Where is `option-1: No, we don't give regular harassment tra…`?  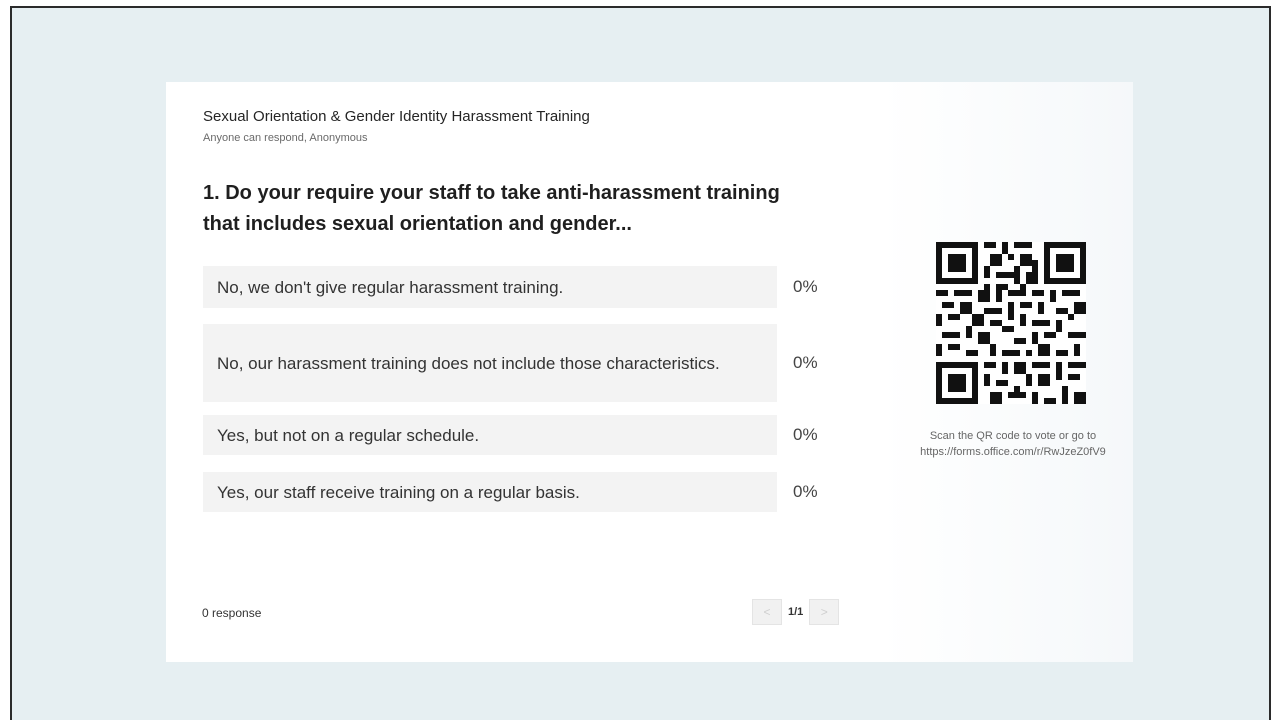
option-1: No, we don't give regular harassment tra… is located at coordinates (490, 287).